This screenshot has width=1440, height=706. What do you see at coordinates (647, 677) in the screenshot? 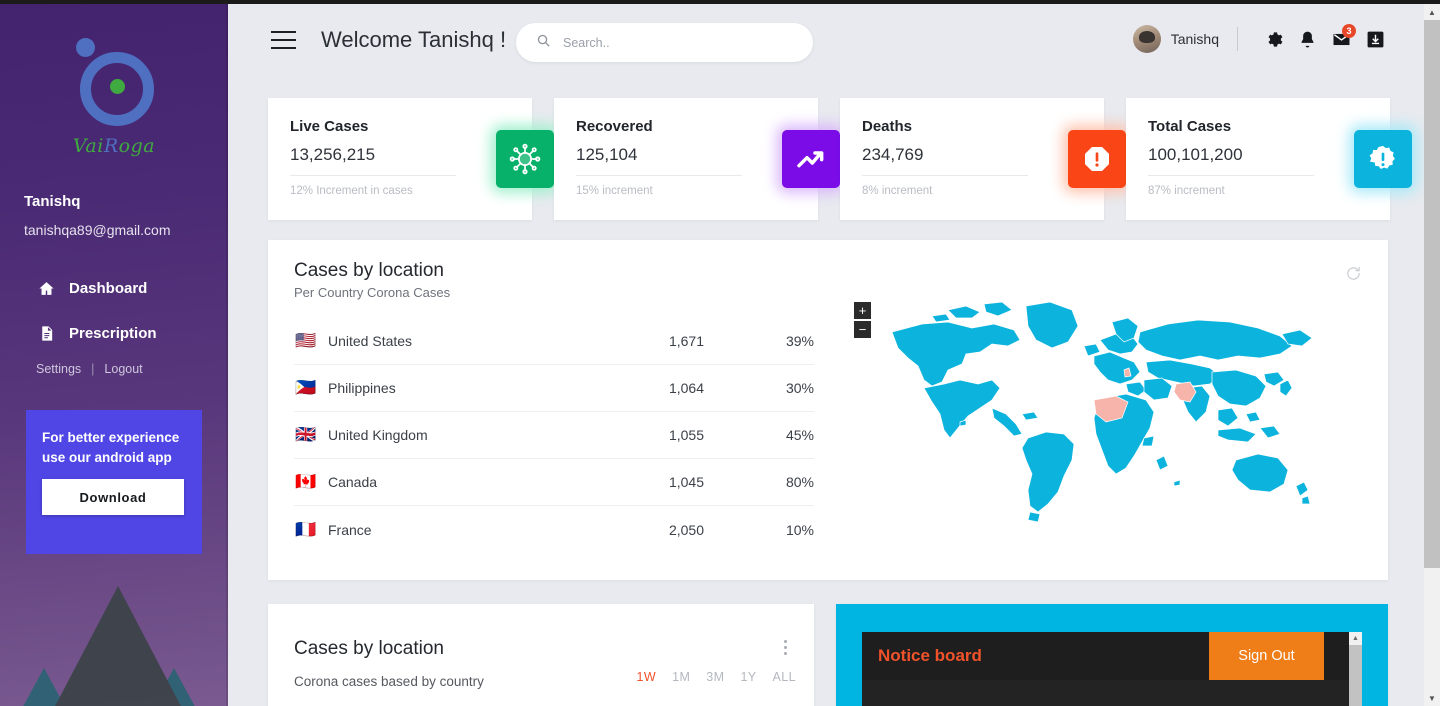
I see `range-1w: 1W` at bounding box center [647, 677].